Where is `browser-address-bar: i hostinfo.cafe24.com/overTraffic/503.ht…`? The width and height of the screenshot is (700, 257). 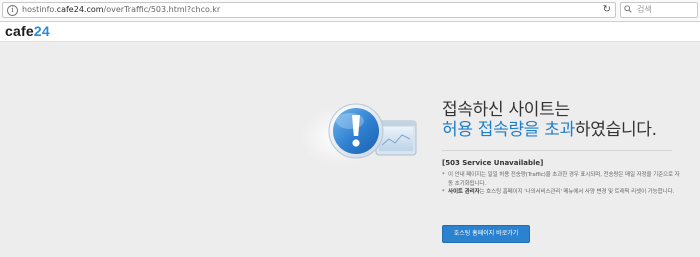 browser-address-bar: i hostinfo.cafe24.com/overTraffic/503.ht… is located at coordinates (350, 11).